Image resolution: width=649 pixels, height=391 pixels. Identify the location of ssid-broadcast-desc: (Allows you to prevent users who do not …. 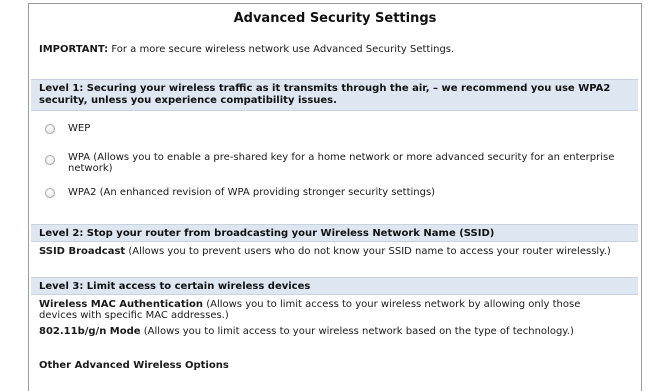
(368, 251).